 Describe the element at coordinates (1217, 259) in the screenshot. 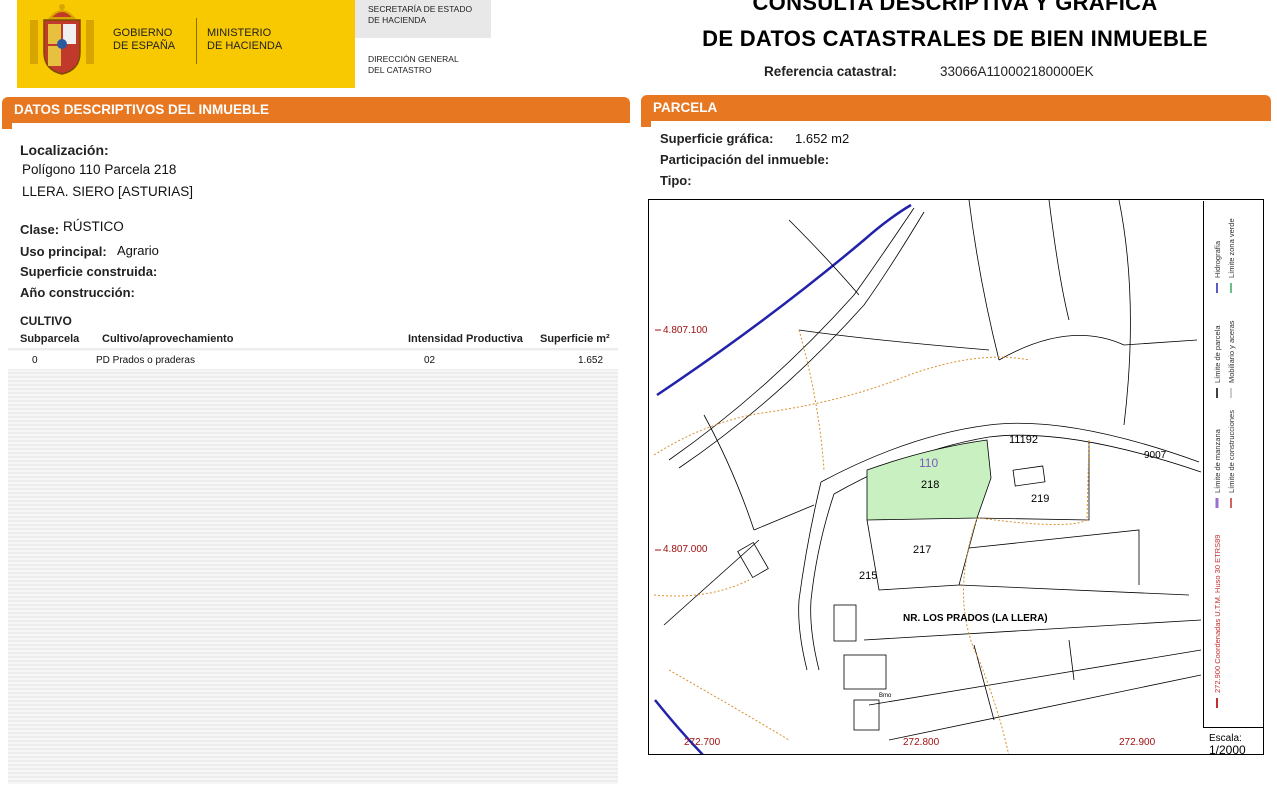

I see `legend-hidrografia-text: Hidrografía` at that location.